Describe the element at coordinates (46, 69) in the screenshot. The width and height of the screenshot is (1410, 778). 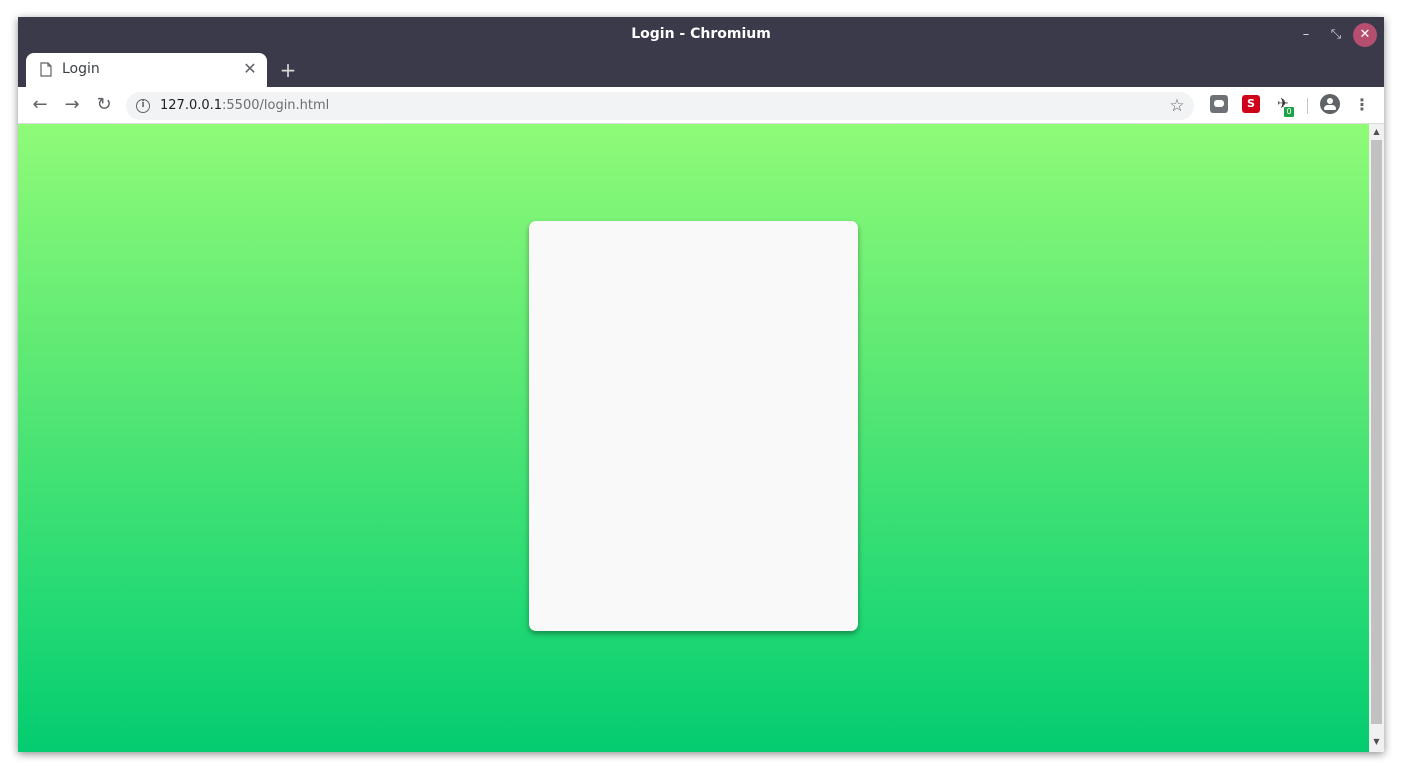
I see `page-icon` at that location.